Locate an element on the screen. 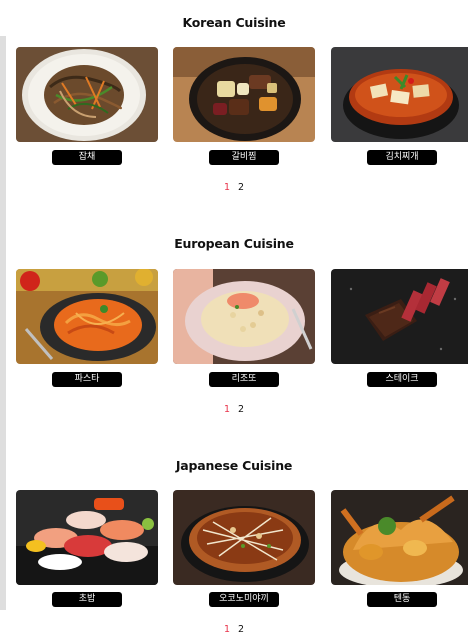 The width and height of the screenshot is (468, 637). food-label: 오코노미야끼 is located at coordinates (244, 599).